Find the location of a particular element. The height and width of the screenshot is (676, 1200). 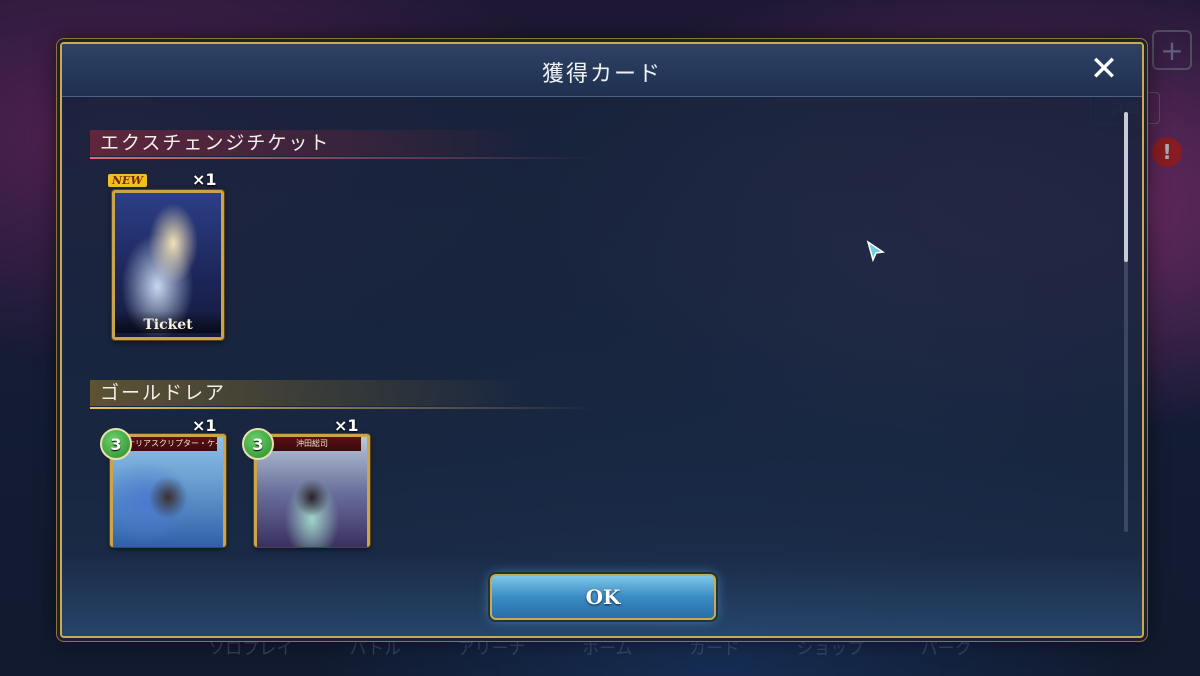

ok-button: OK is located at coordinates (603, 597).